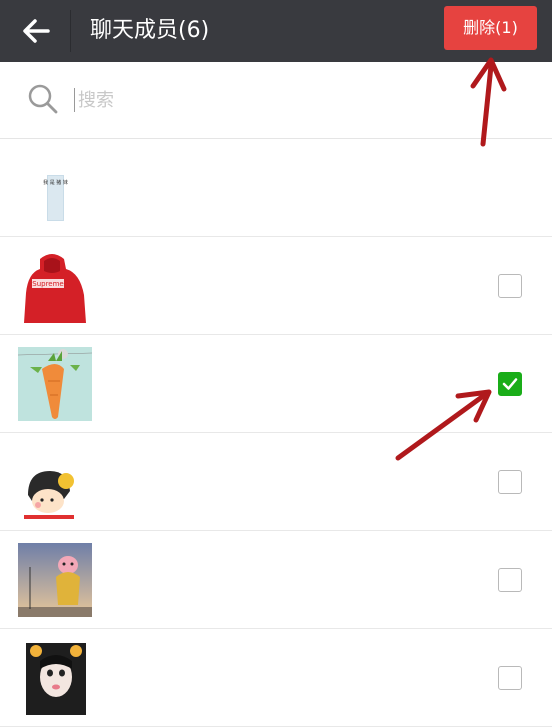  I want to click on search-input, so click(228, 100).